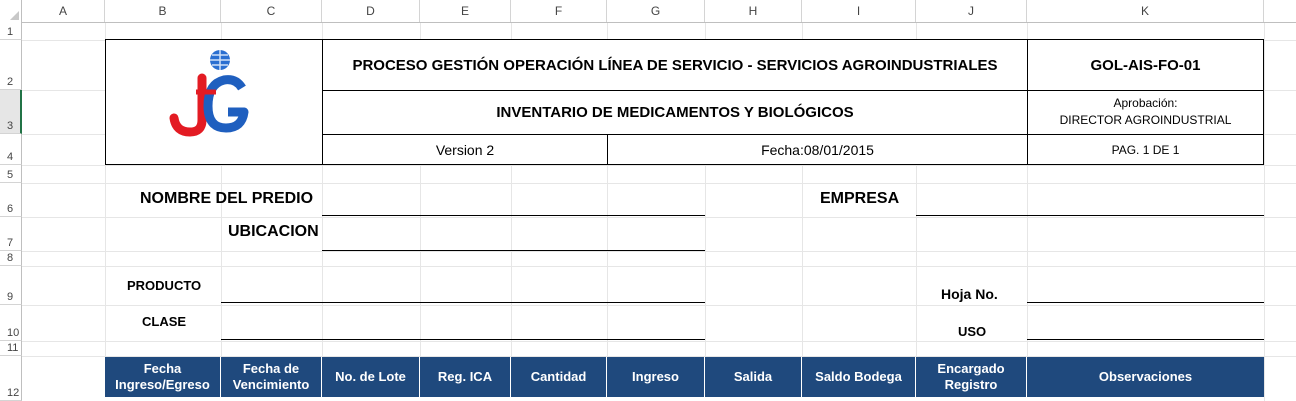 This screenshot has width=1296, height=401. I want to click on th-fecha-vencimiento: Fecha de Vencimiento, so click(271, 377).